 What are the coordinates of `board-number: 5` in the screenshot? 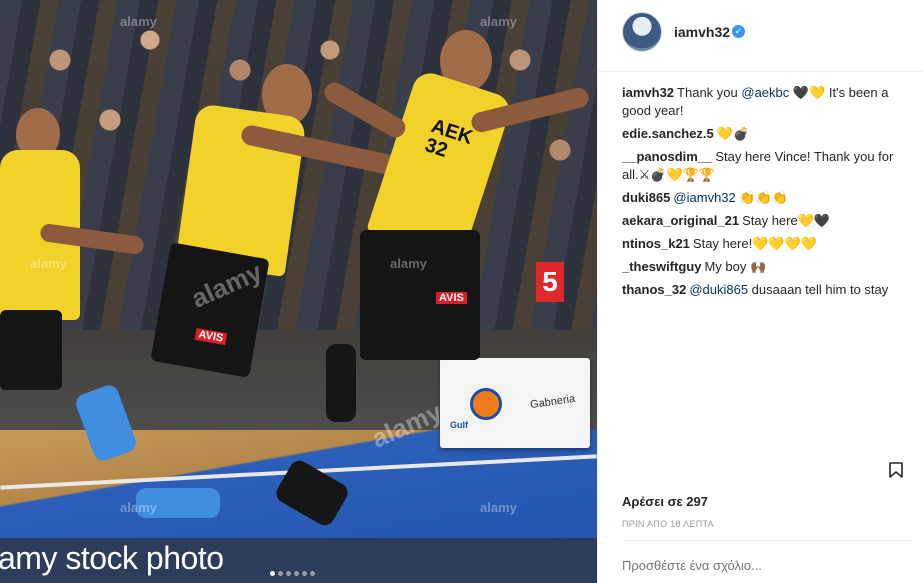 It's located at (550, 282).